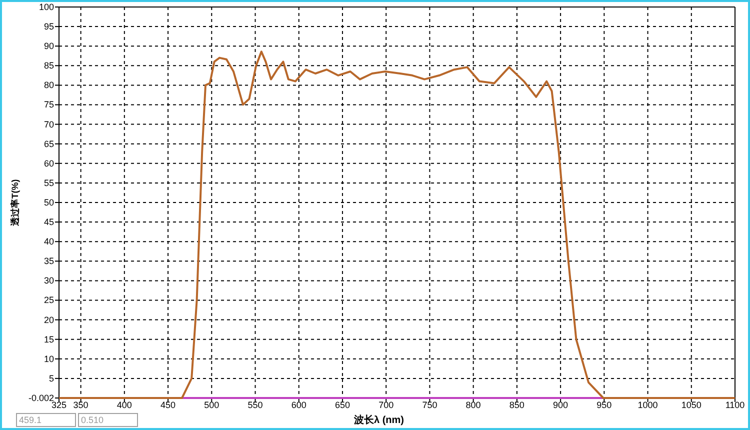 This screenshot has height=430, width=750. Describe the element at coordinates (342, 405) in the screenshot. I see `x-tick-label: 650` at that location.